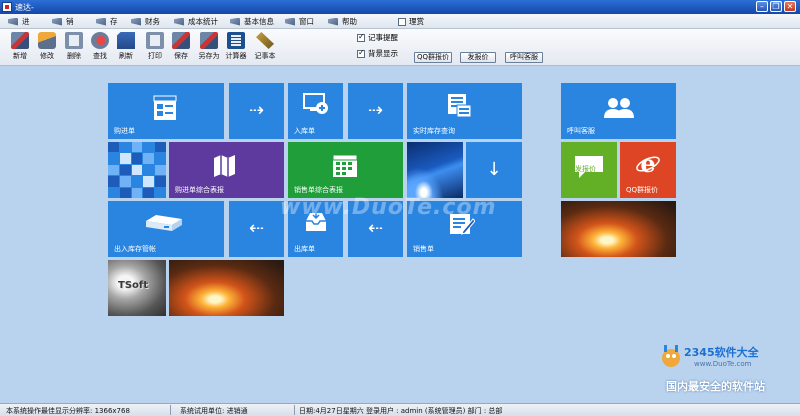 Image resolution: width=800 pixels, height=416 pixels. Describe the element at coordinates (478, 57) in the screenshot. I see `send-quote-button: 发报价` at that location.